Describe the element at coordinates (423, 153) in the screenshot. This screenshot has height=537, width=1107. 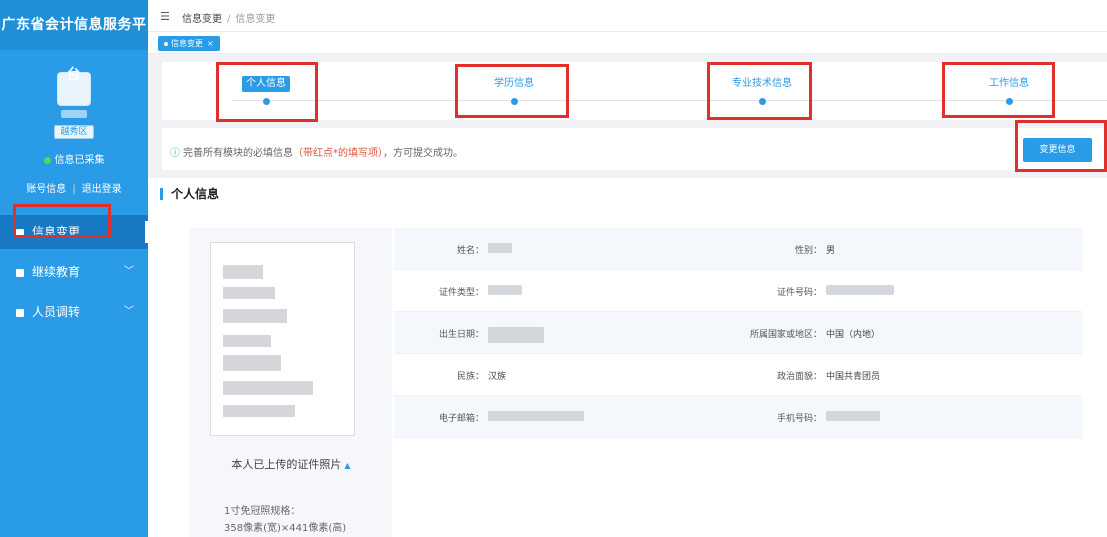
I see `notice-suffix: ，方可提交成功。` at that location.